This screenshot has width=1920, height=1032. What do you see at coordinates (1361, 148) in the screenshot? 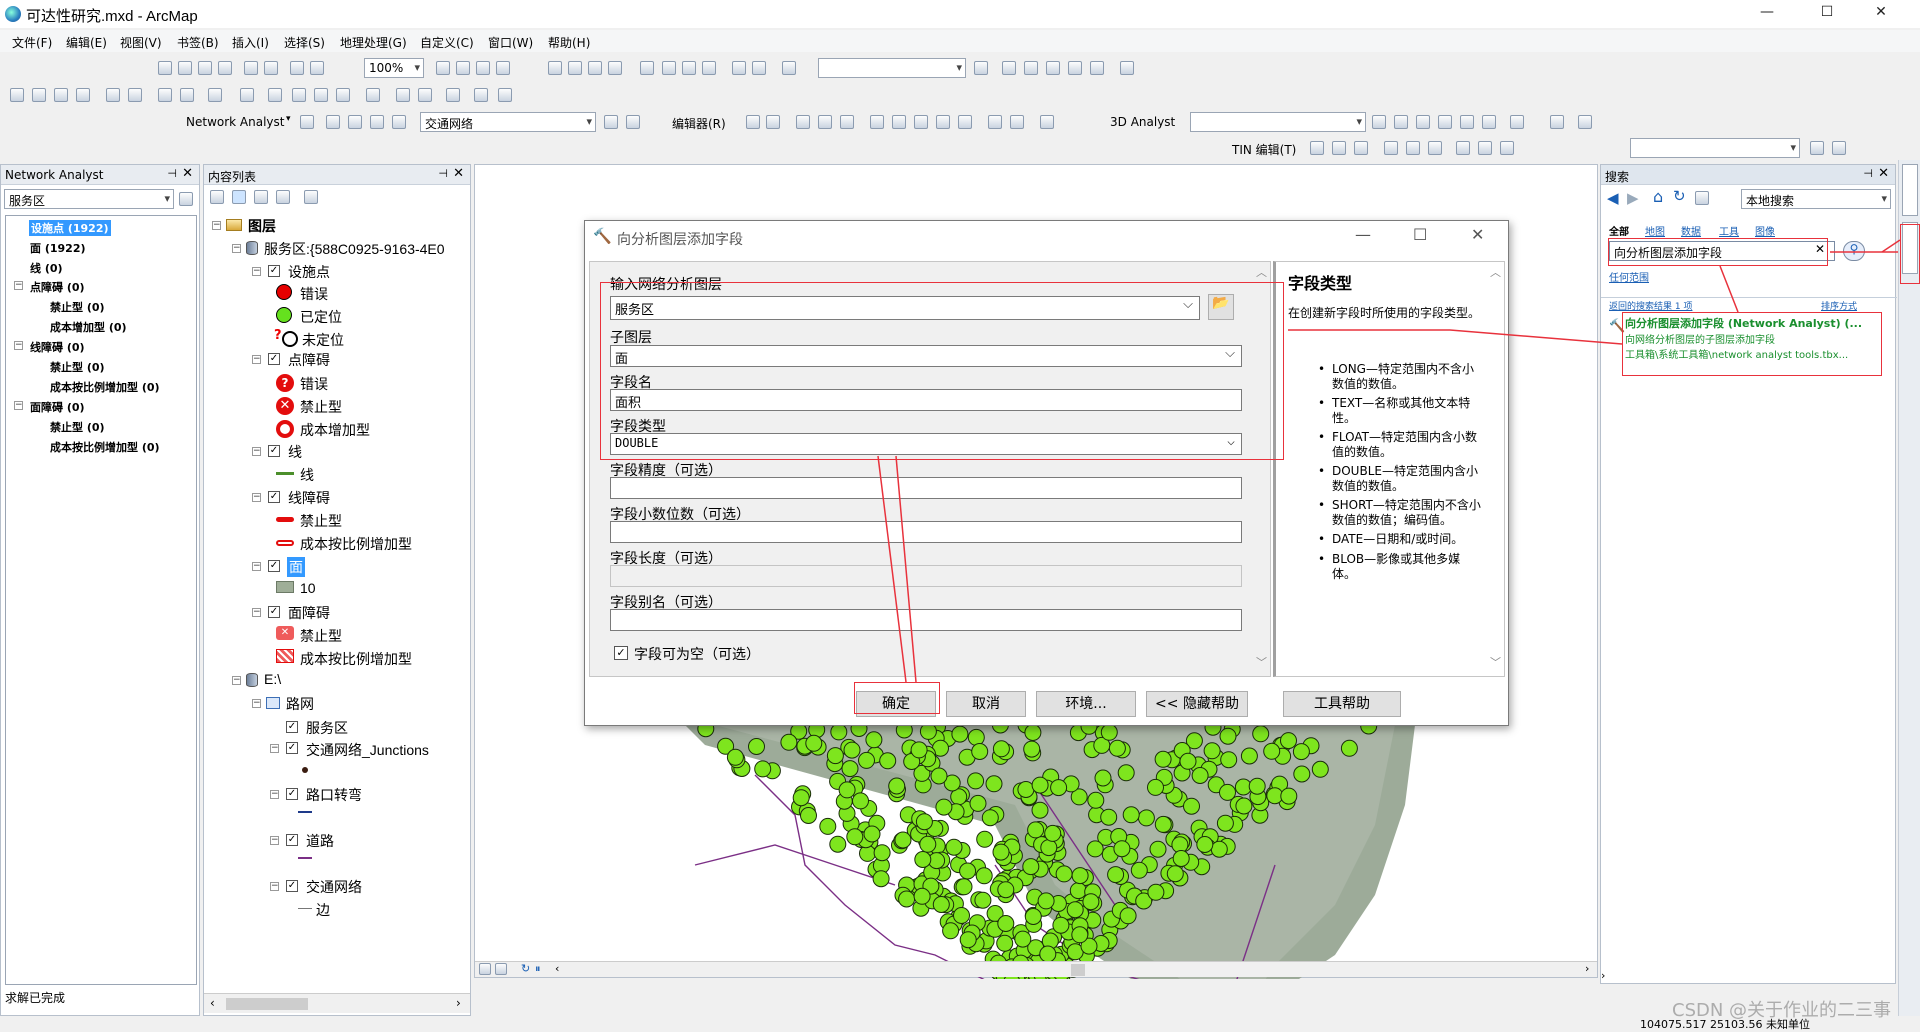
I see `tin-add-polygon-icon` at bounding box center [1361, 148].